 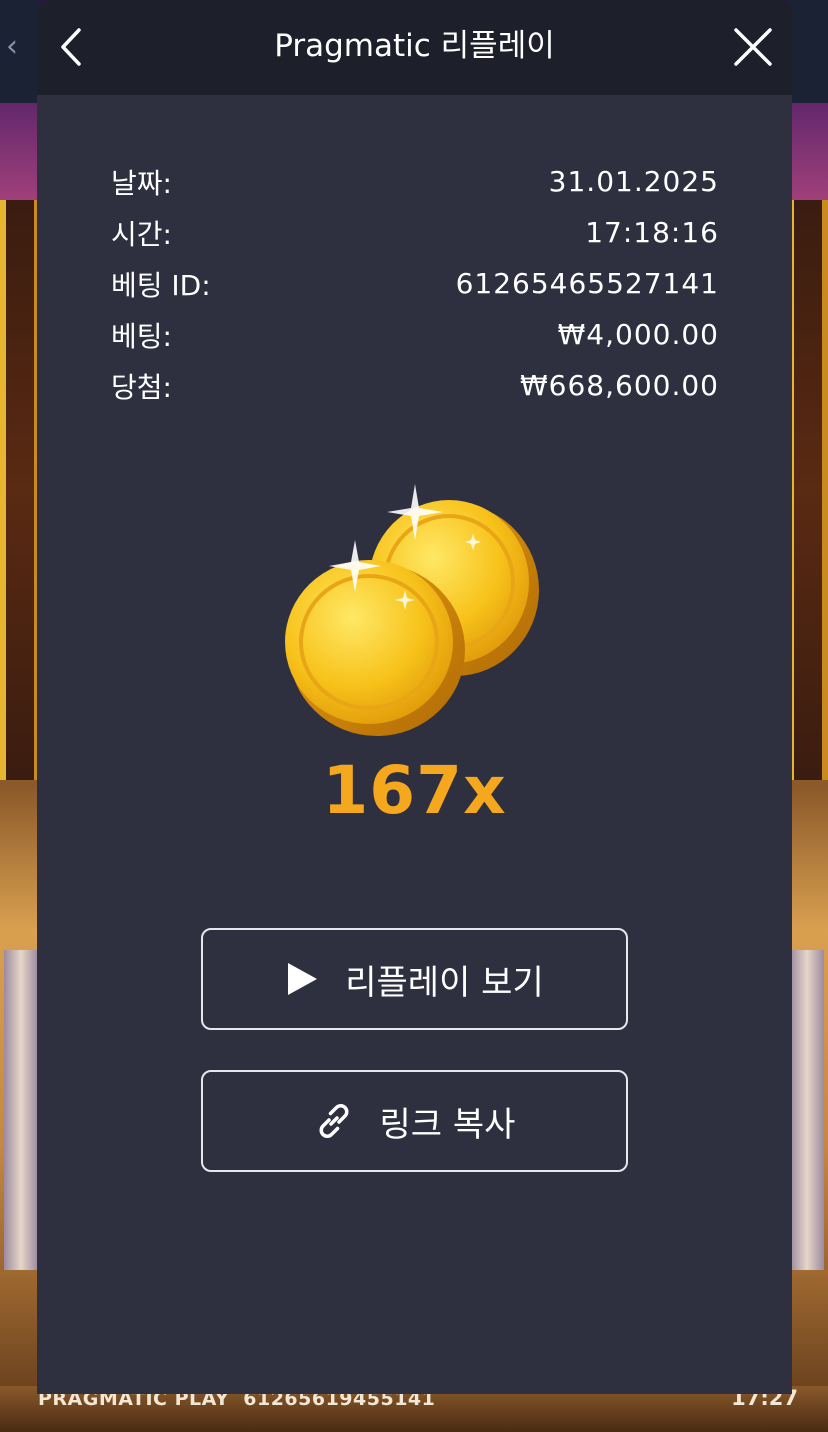 What do you see at coordinates (141, 387) in the screenshot?
I see `detail-label: 당첨:` at bounding box center [141, 387].